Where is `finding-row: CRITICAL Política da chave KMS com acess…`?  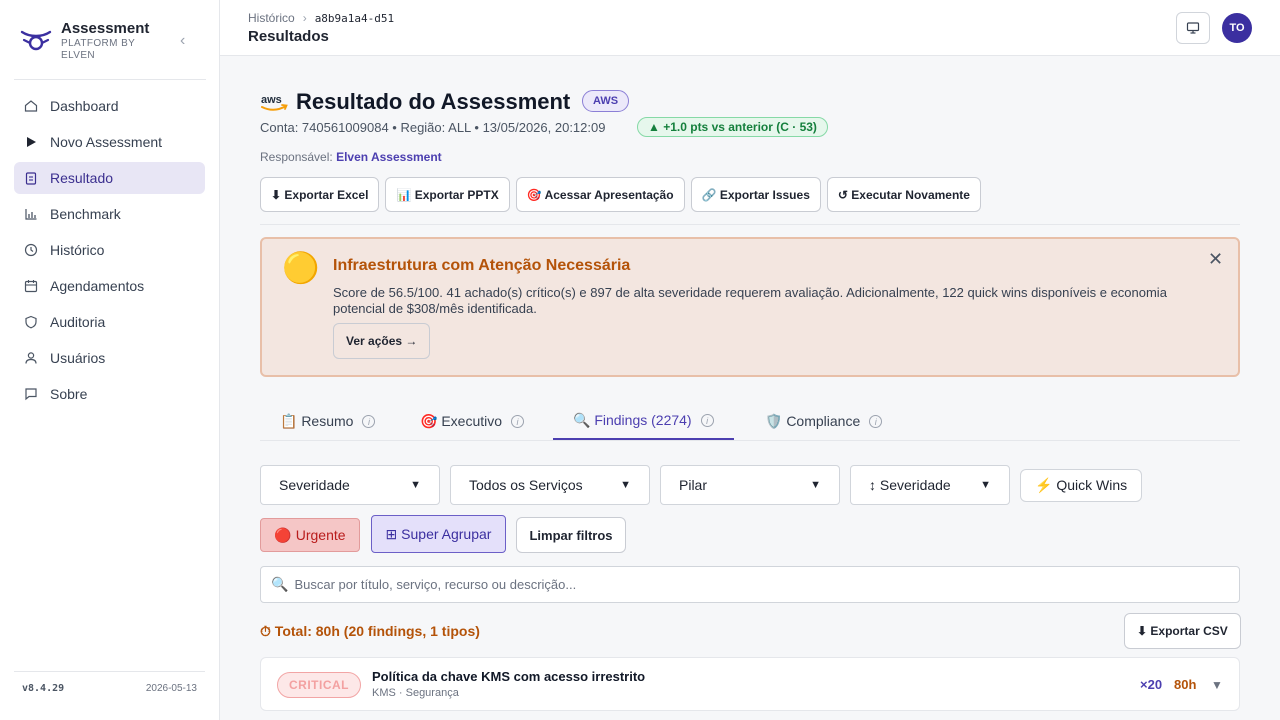
finding-row: CRITICAL Política da chave KMS com acess… is located at coordinates (750, 684).